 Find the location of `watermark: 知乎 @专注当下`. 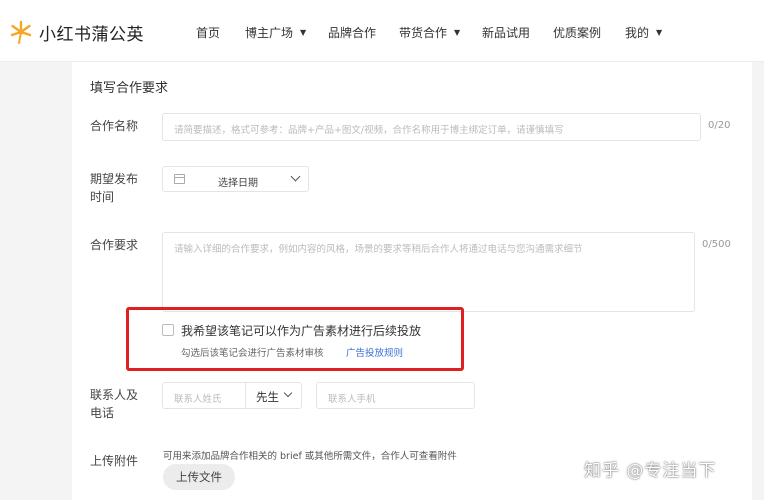

watermark: 知乎 @专注当下 is located at coordinates (650, 471).